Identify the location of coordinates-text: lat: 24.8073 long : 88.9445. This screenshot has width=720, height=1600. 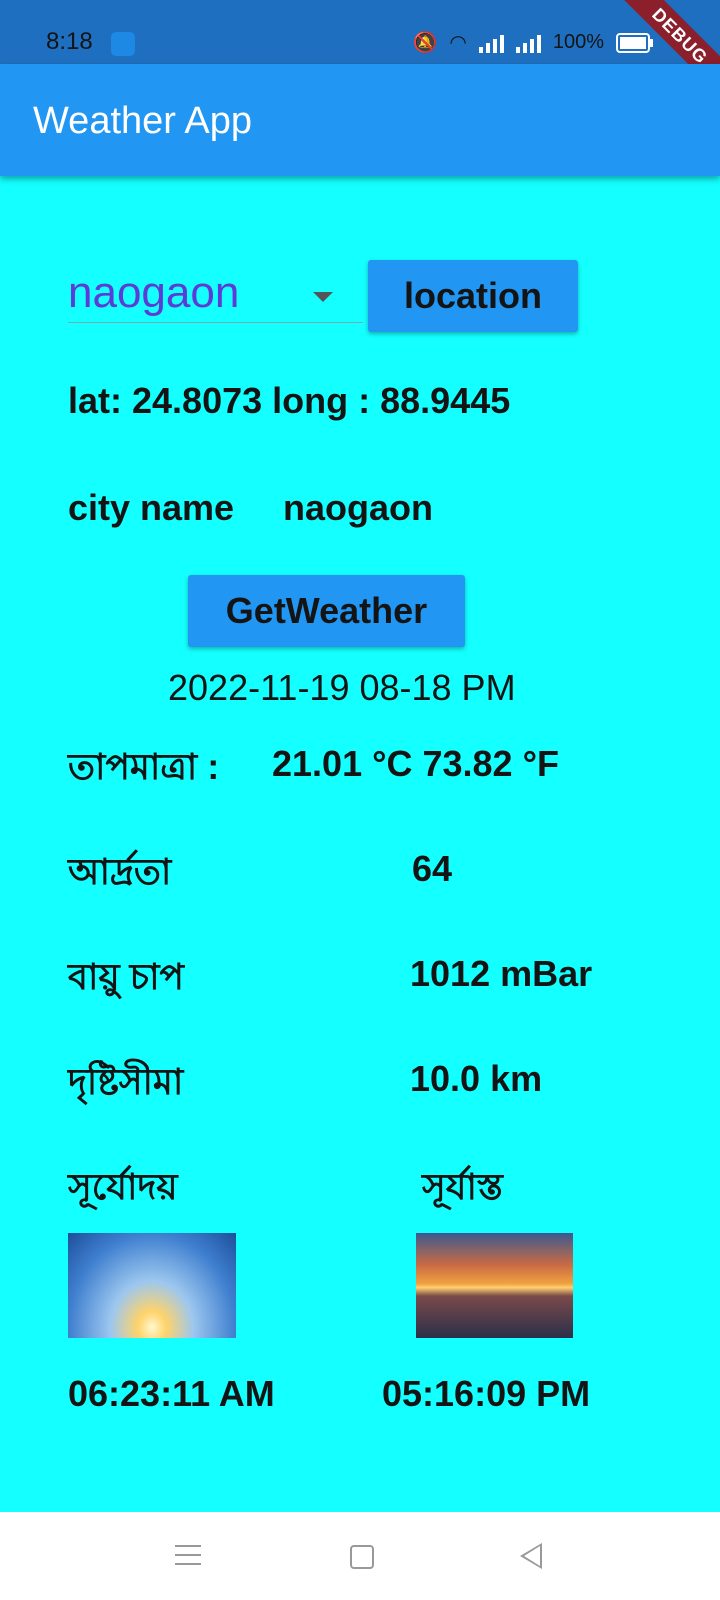
(289, 400).